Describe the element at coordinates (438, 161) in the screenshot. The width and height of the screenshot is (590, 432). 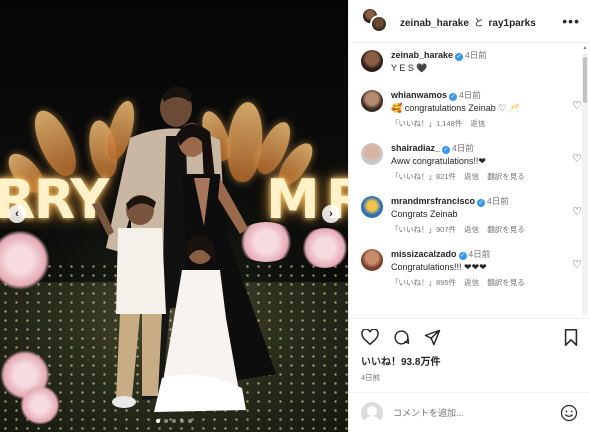
I see `comment-text: Aww congratulations!!❤` at that location.